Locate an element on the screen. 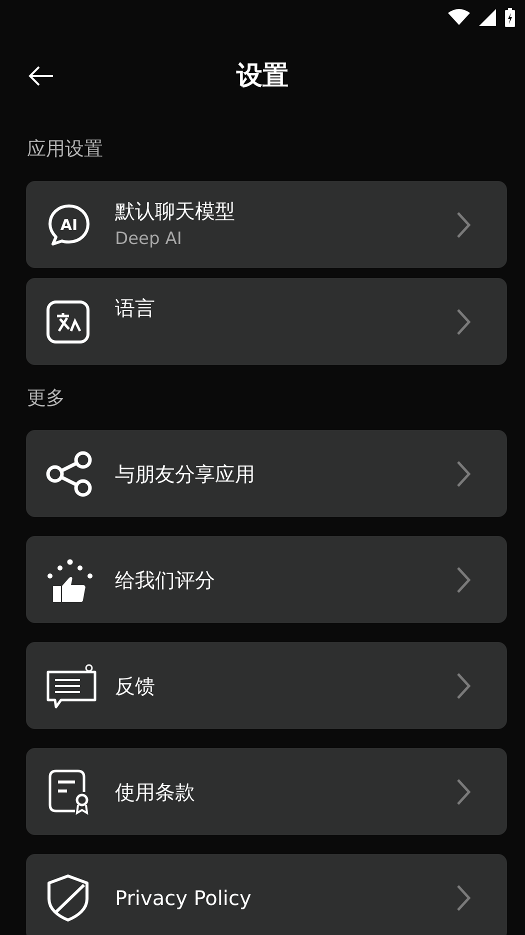  settings-item: 反馈 is located at coordinates (266, 685).